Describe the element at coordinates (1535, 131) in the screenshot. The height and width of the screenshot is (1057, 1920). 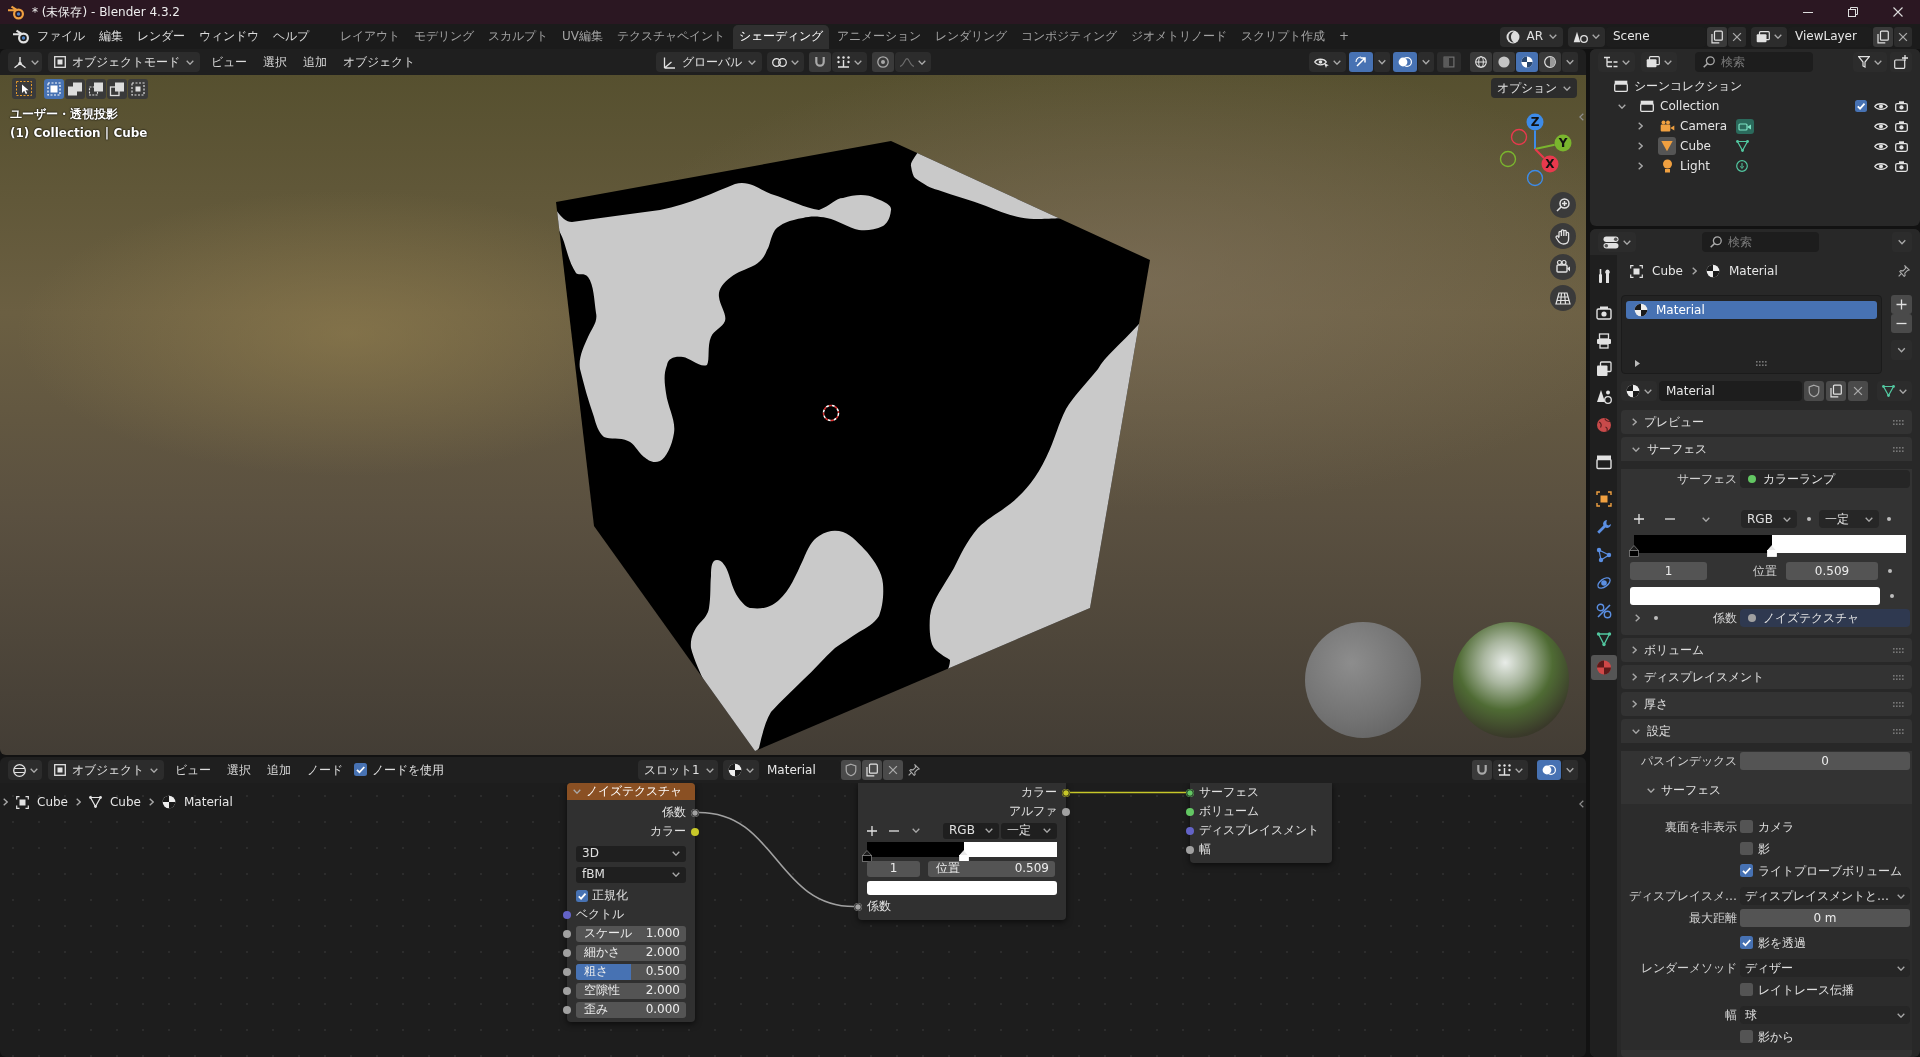
I see `axis-handle: Z` at that location.